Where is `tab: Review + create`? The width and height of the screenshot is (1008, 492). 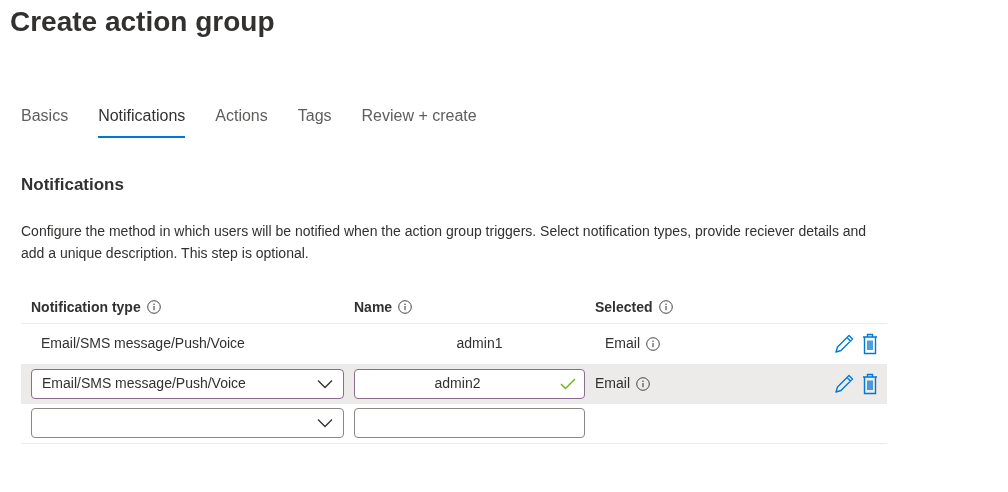
tab: Review + create is located at coordinates (419, 121).